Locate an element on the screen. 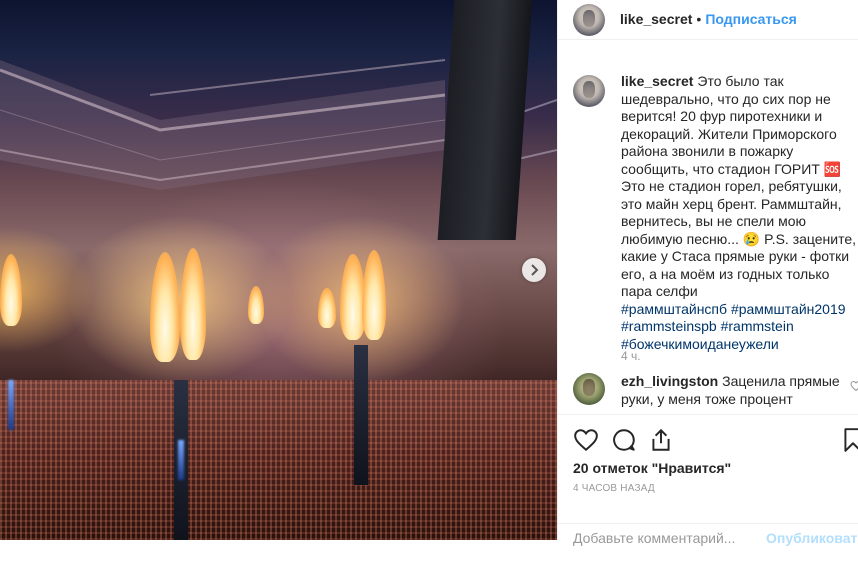 Image resolution: width=858 pixels, height=564 pixels. share-icon is located at coordinates (661, 440).